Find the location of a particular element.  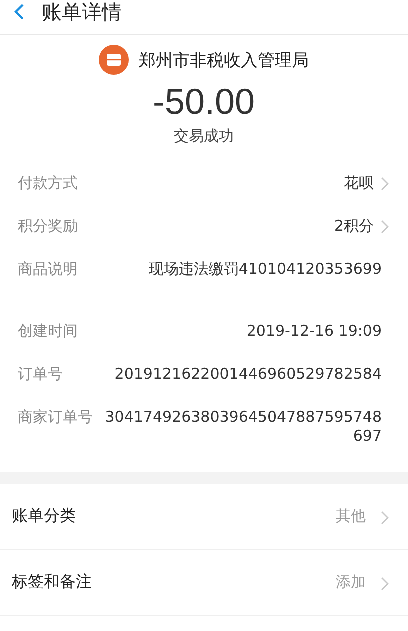

shop-icon is located at coordinates (114, 60).